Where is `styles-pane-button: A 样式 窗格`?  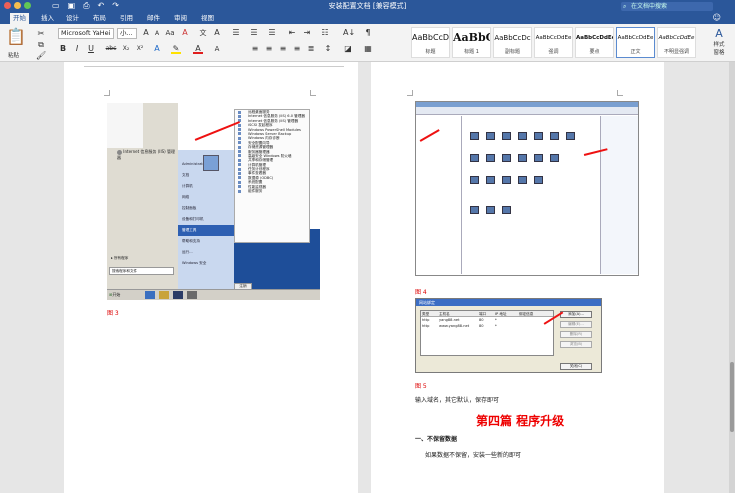 styles-pane-button: A 样式 窗格 is located at coordinates (719, 41).